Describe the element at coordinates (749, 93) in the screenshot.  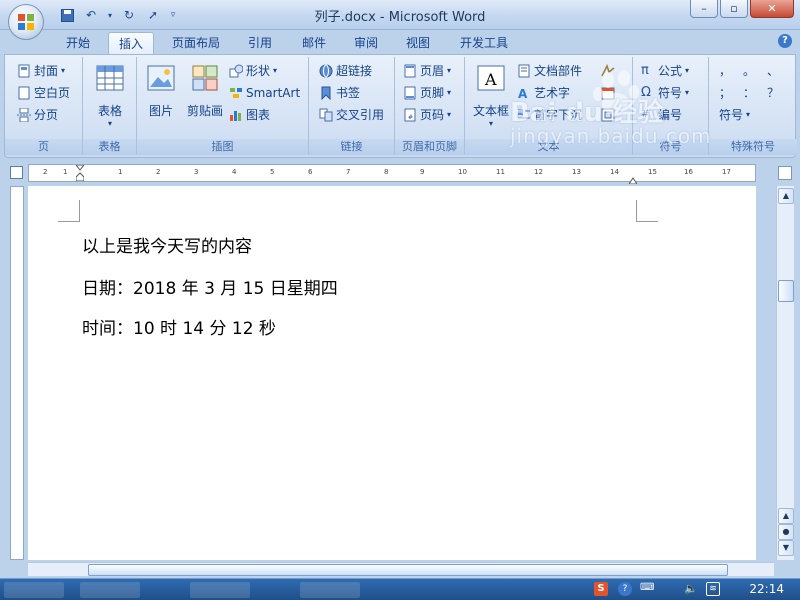
I see `special-char-colon: ：` at that location.